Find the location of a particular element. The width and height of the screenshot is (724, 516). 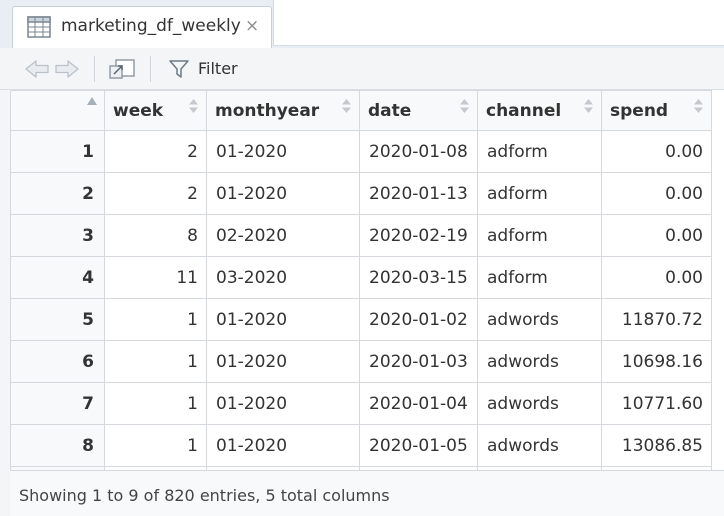

cell-date: 2020-01-04 is located at coordinates (418, 403).